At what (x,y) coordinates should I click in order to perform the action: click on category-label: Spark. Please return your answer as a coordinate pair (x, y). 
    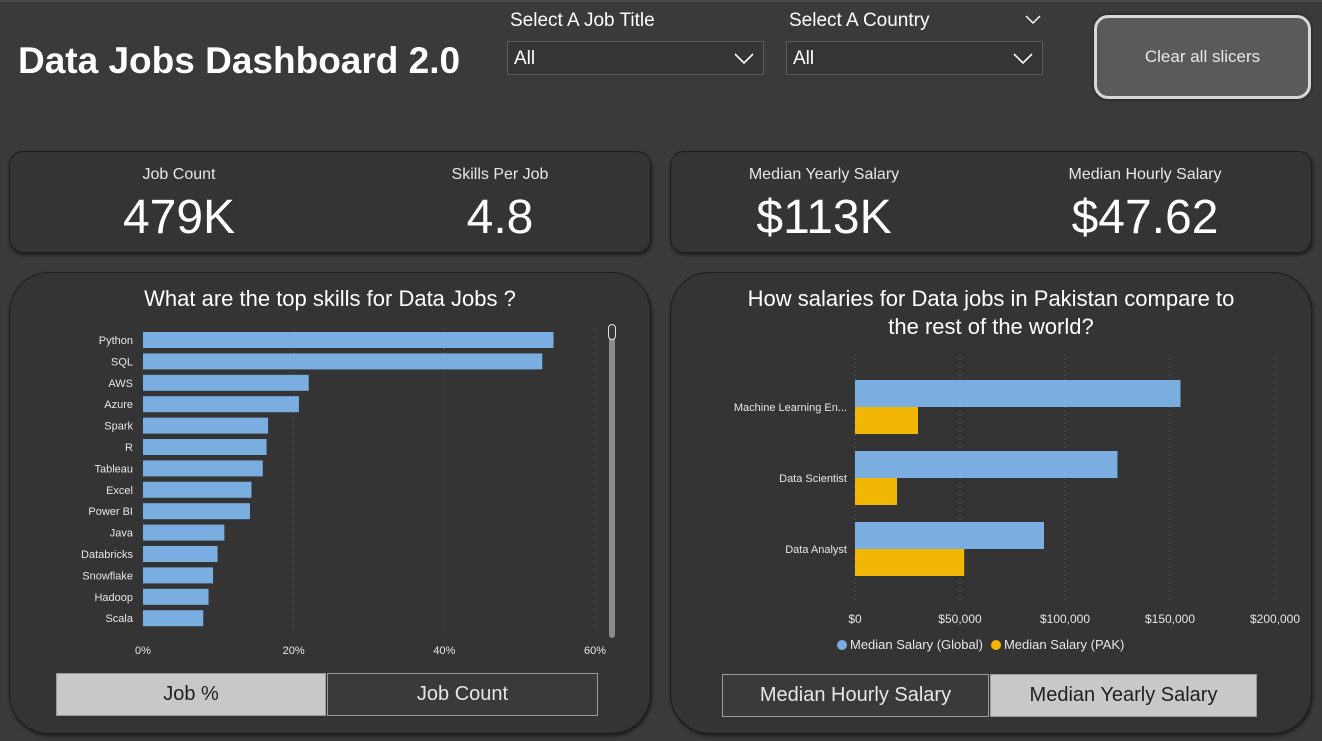
    Looking at the image, I should click on (118, 427).